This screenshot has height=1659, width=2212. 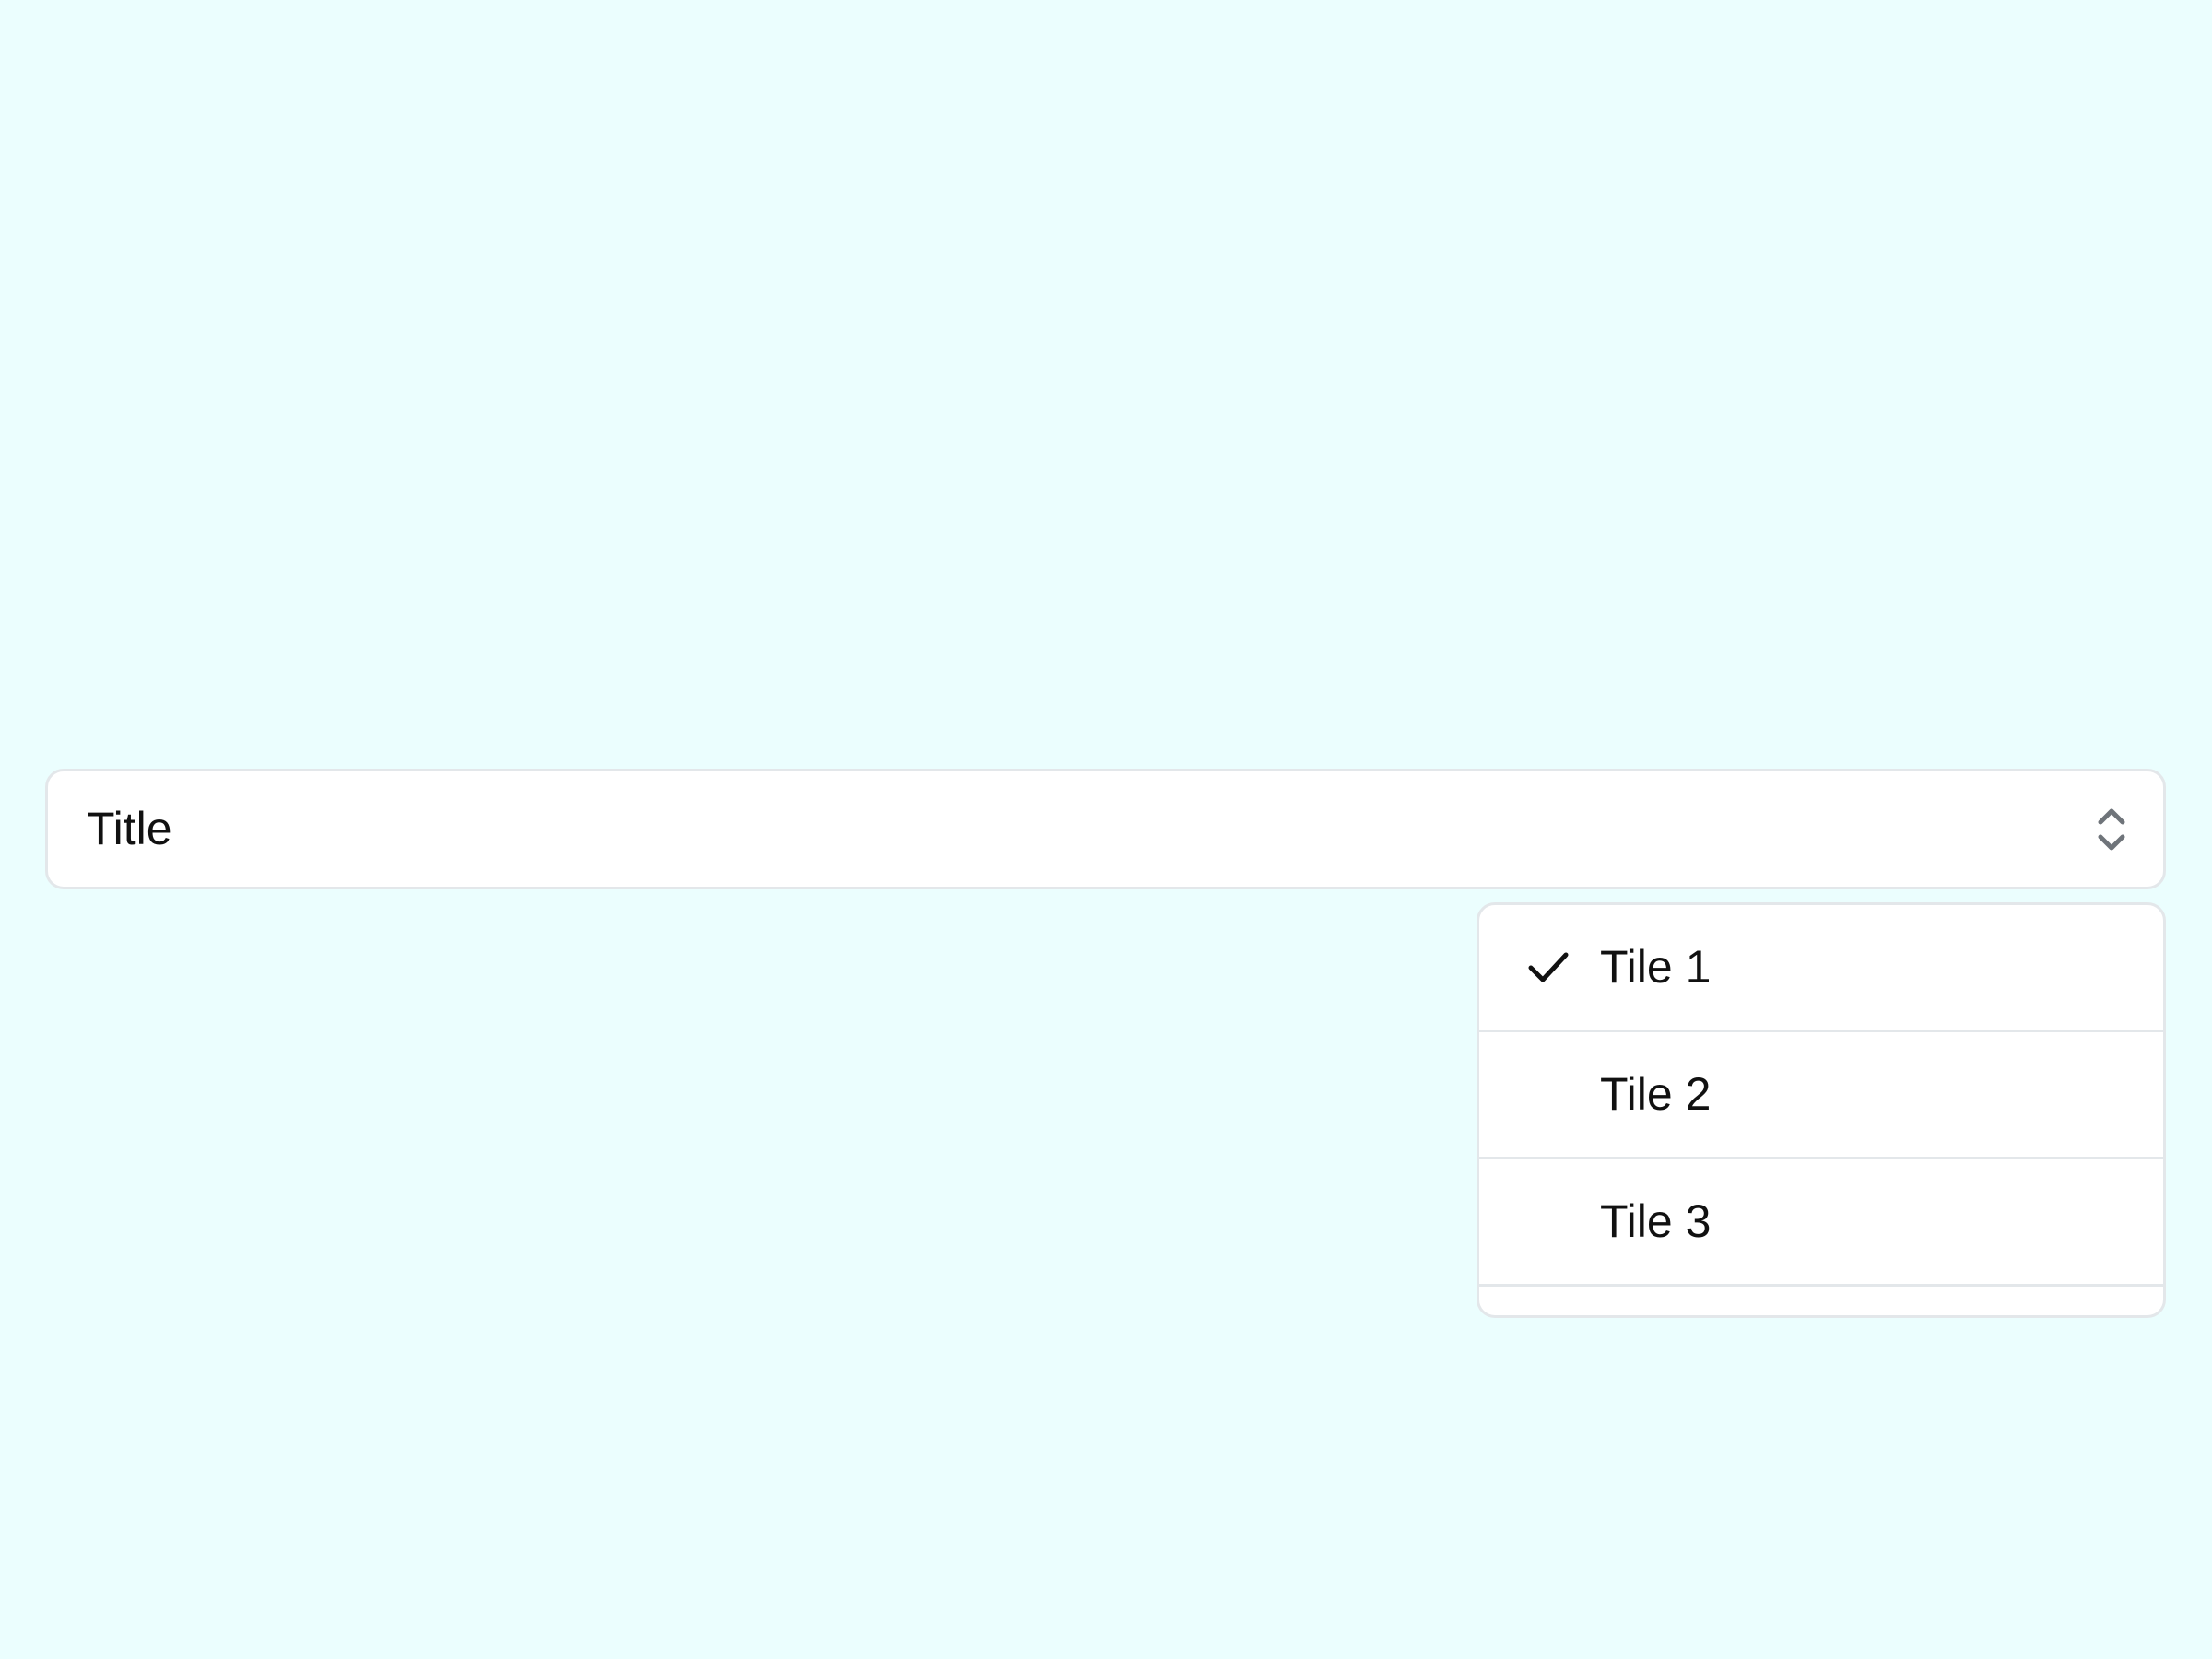 I want to click on select-dropdown: Tile 1 Tile 2 Tile 3, so click(x=1821, y=1110).